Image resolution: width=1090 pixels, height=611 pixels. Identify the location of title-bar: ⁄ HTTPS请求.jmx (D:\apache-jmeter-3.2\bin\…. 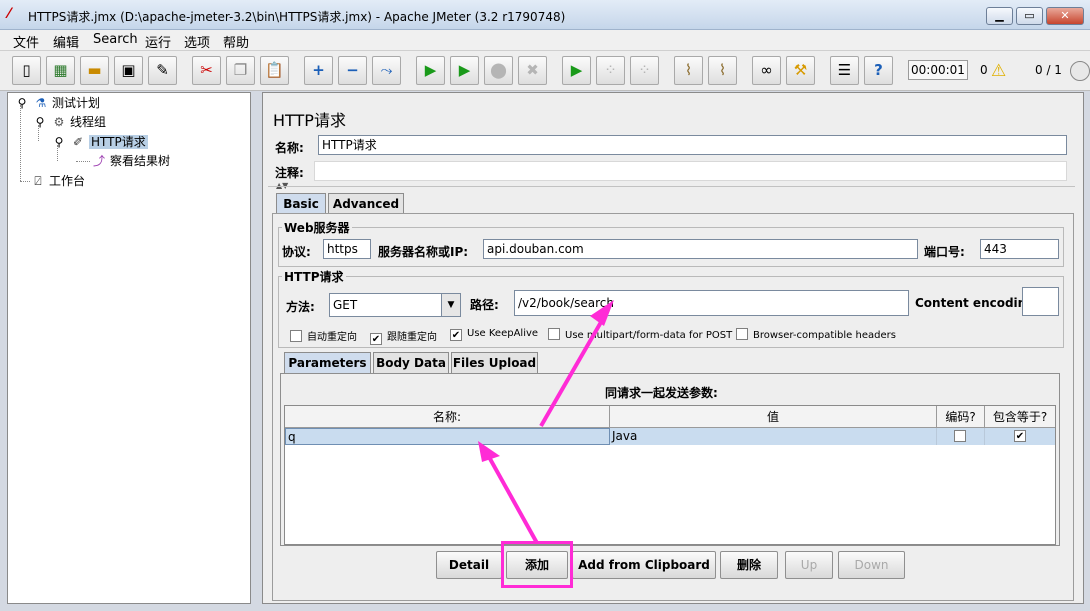
(545, 15).